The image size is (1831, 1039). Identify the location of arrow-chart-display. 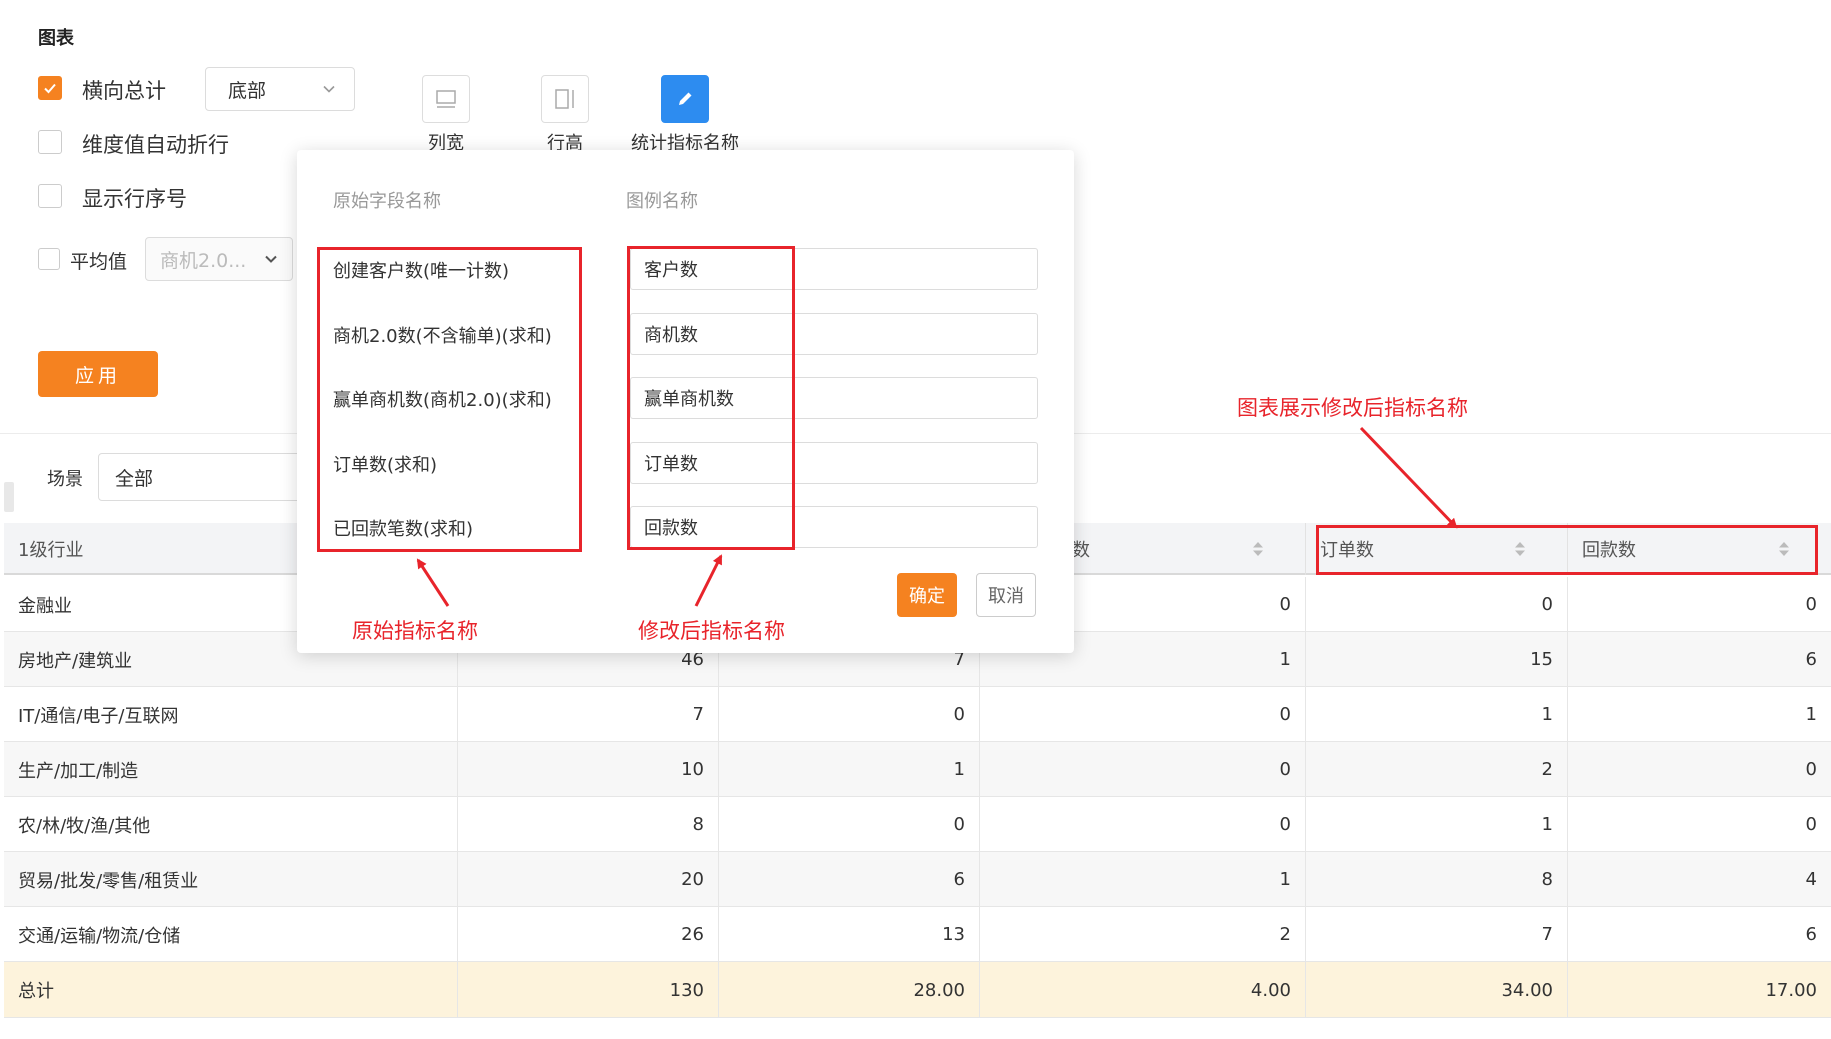
(1408, 477).